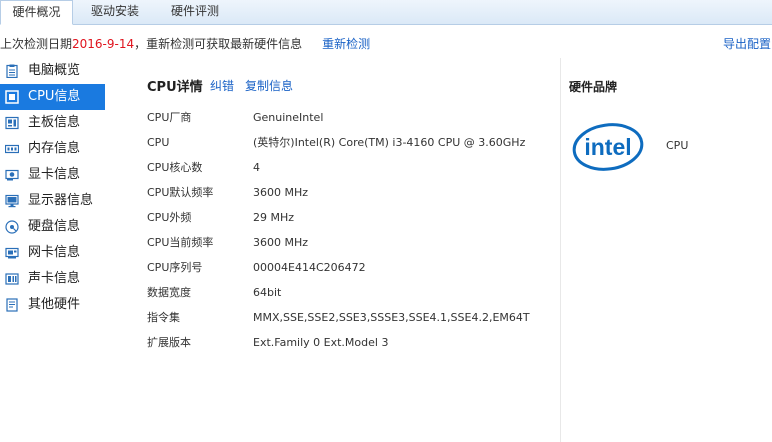 The height and width of the screenshot is (442, 772). I want to click on last-detect-hint: ，重新检测可获取最新硬件信息, so click(218, 44).